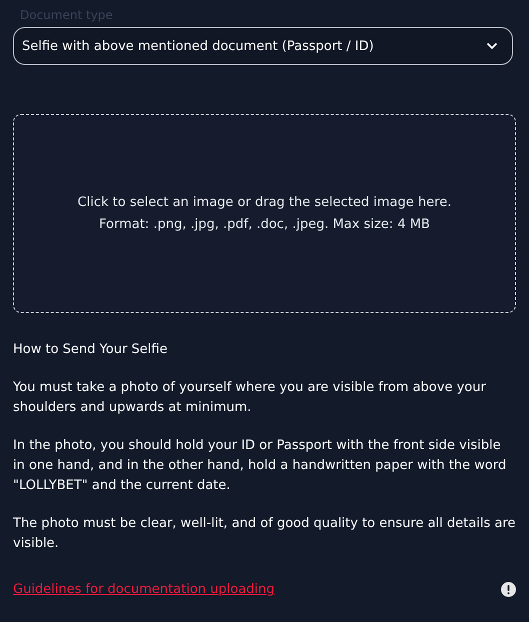 The width and height of the screenshot is (529, 622). What do you see at coordinates (263, 46) in the screenshot?
I see `document-type-select: Selfie with above mentioned document (Passport / ID)` at bounding box center [263, 46].